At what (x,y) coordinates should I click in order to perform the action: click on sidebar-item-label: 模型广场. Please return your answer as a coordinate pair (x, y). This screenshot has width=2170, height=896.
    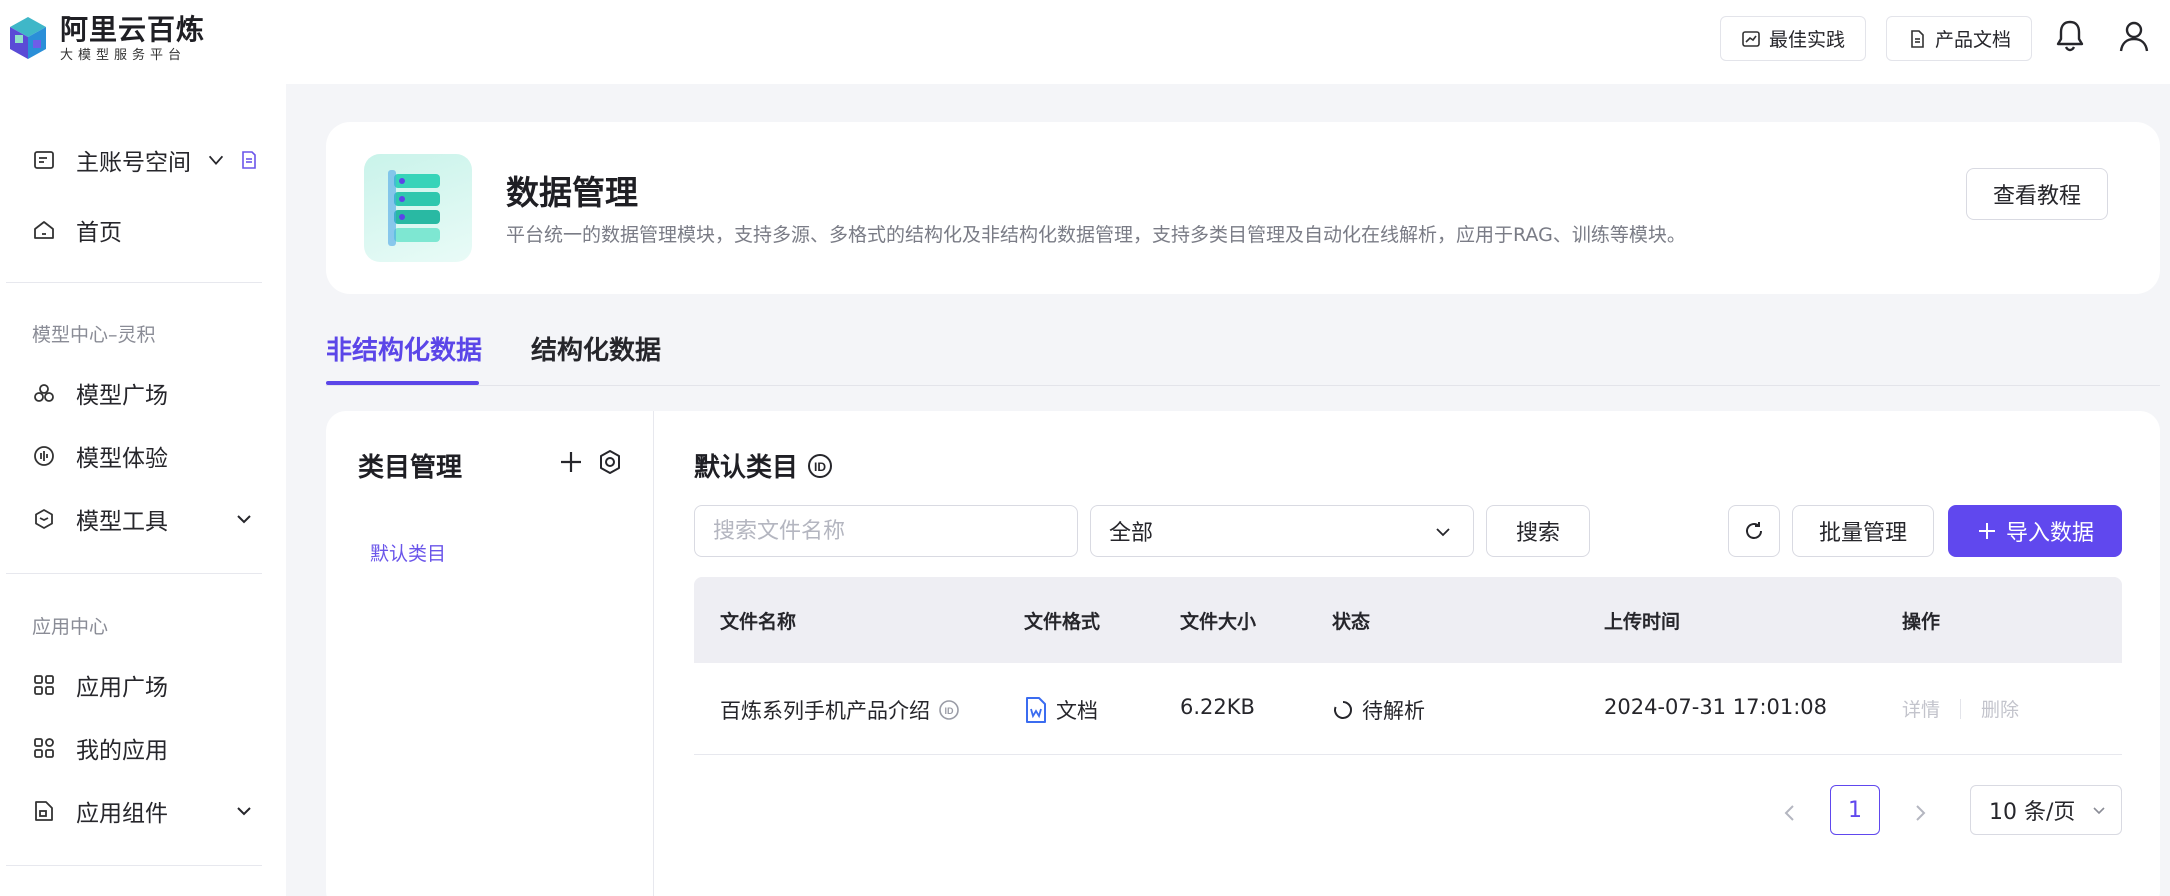
    Looking at the image, I should click on (122, 396).